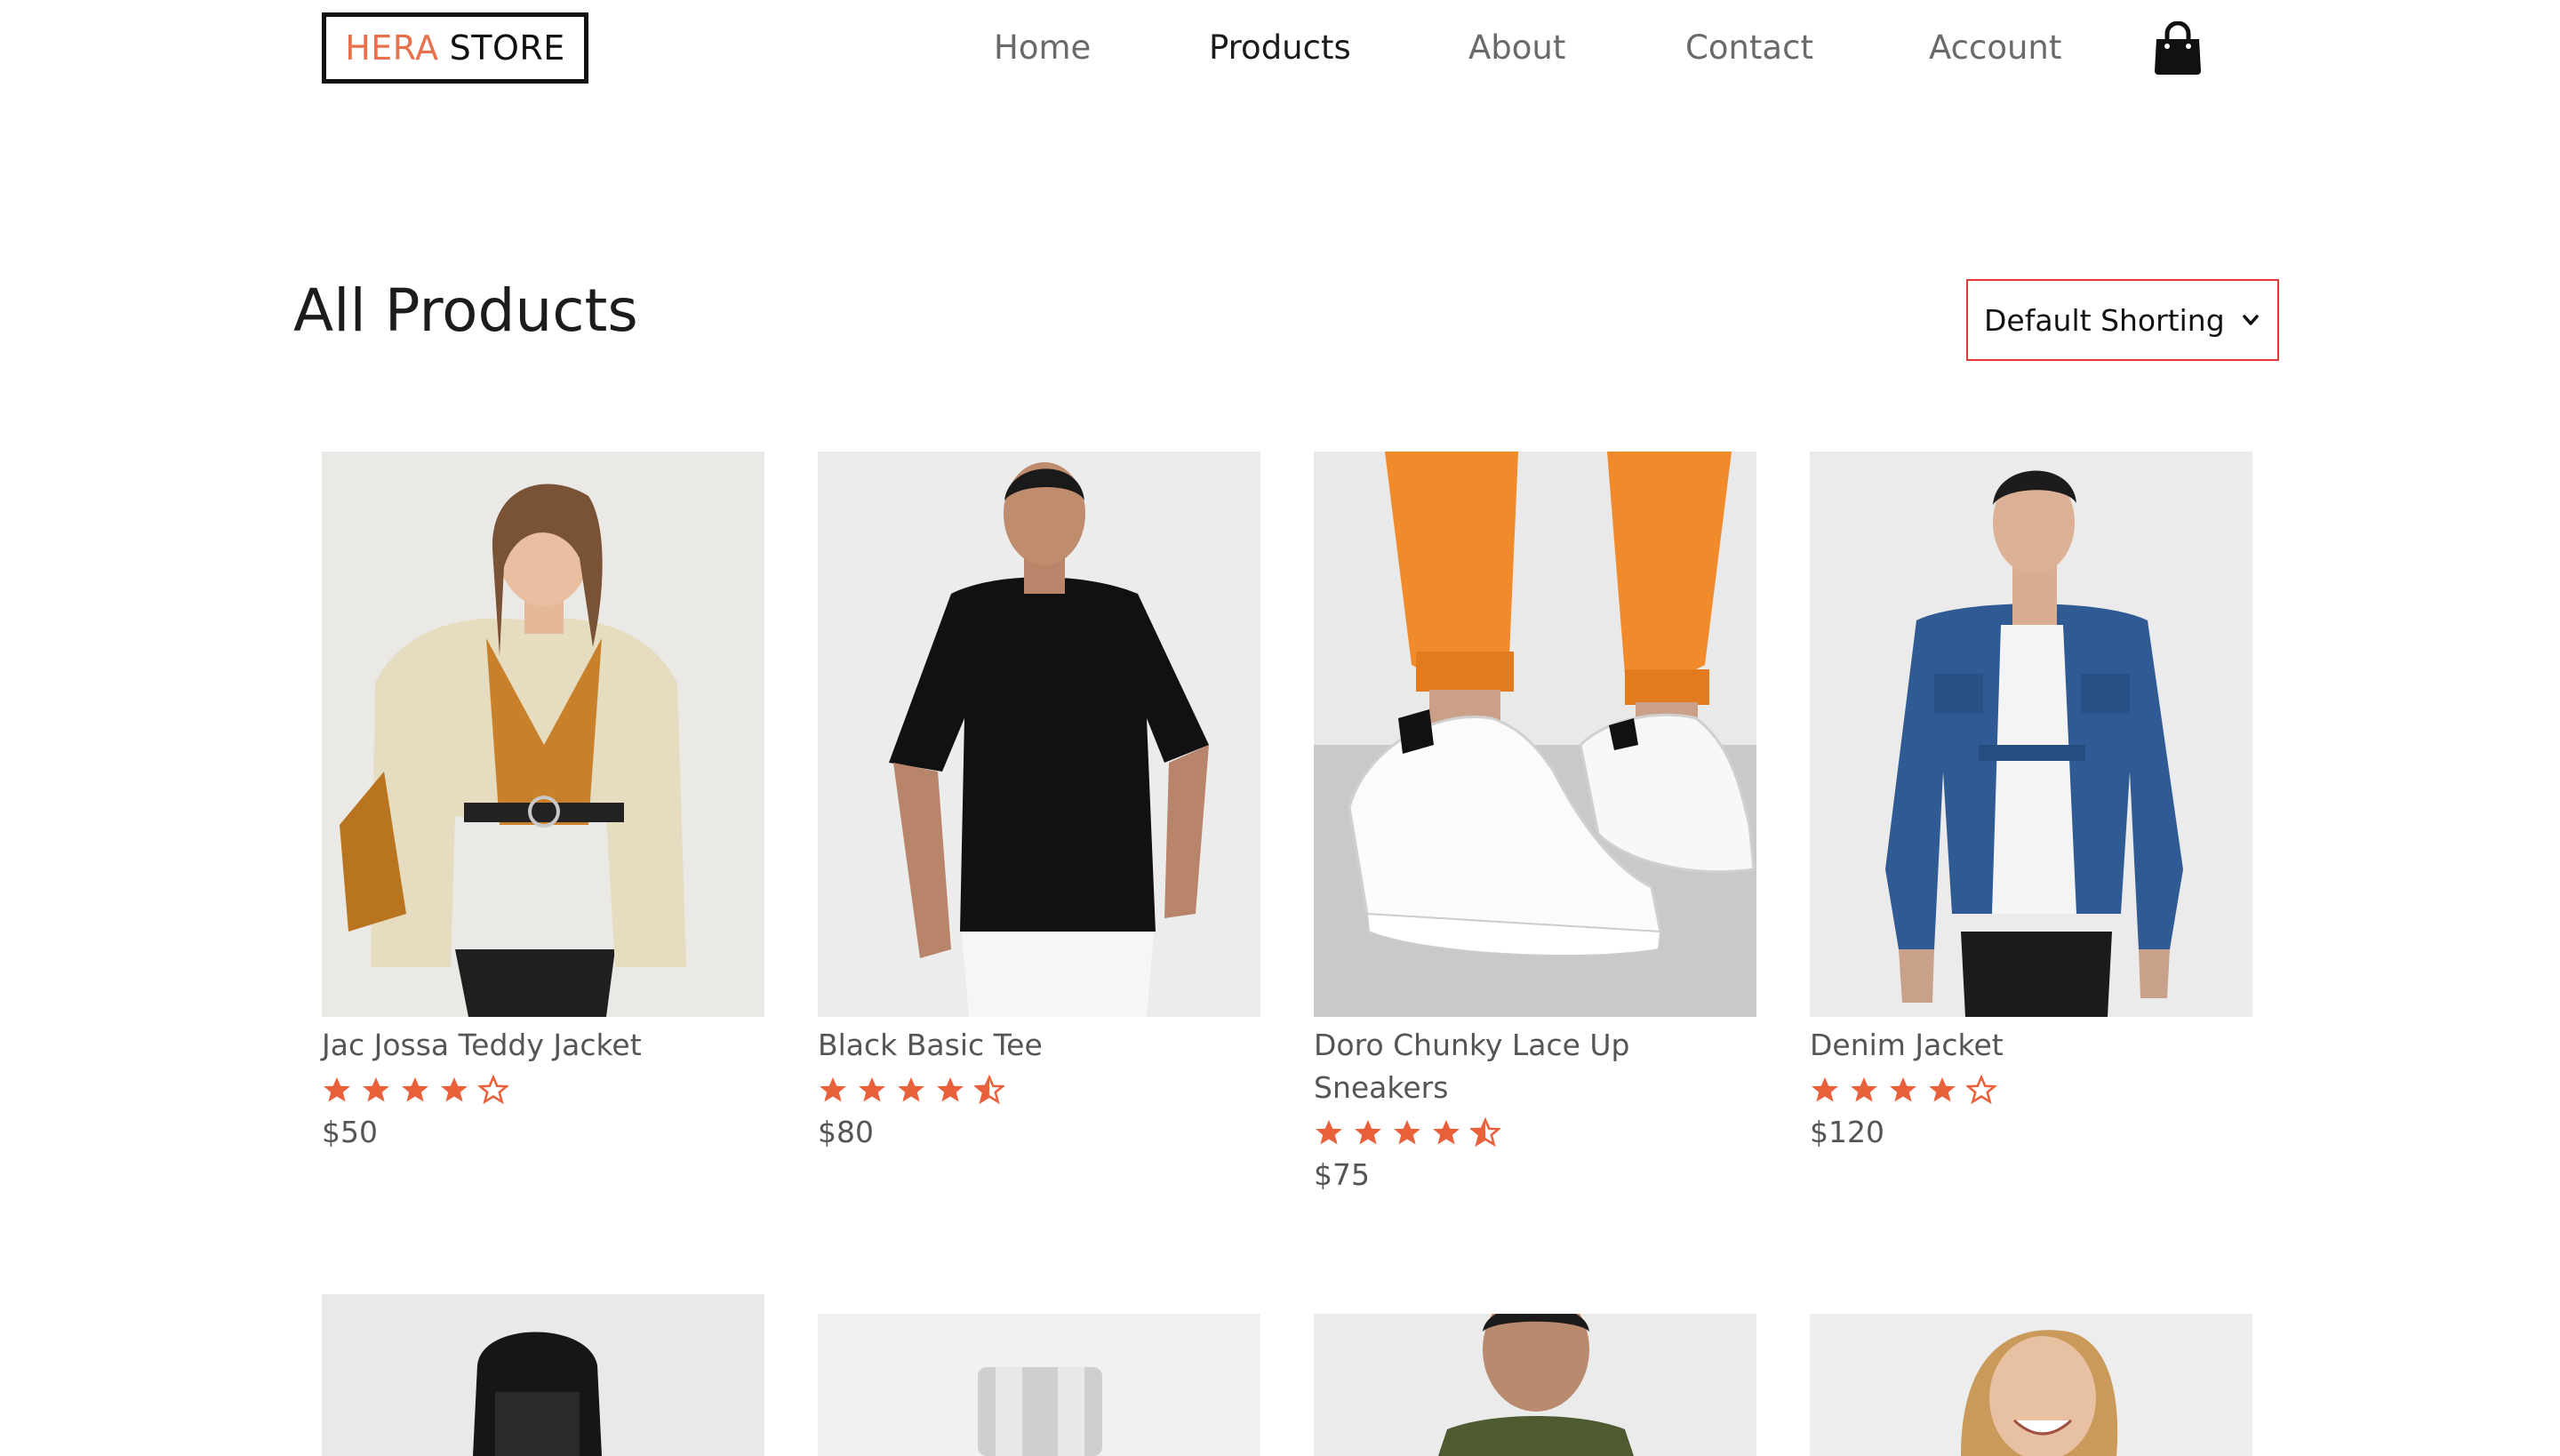 This screenshot has height=1456, width=2560. What do you see at coordinates (543, 1045) in the screenshot?
I see `product-name: Jac Jossa Teddy Jacket` at bounding box center [543, 1045].